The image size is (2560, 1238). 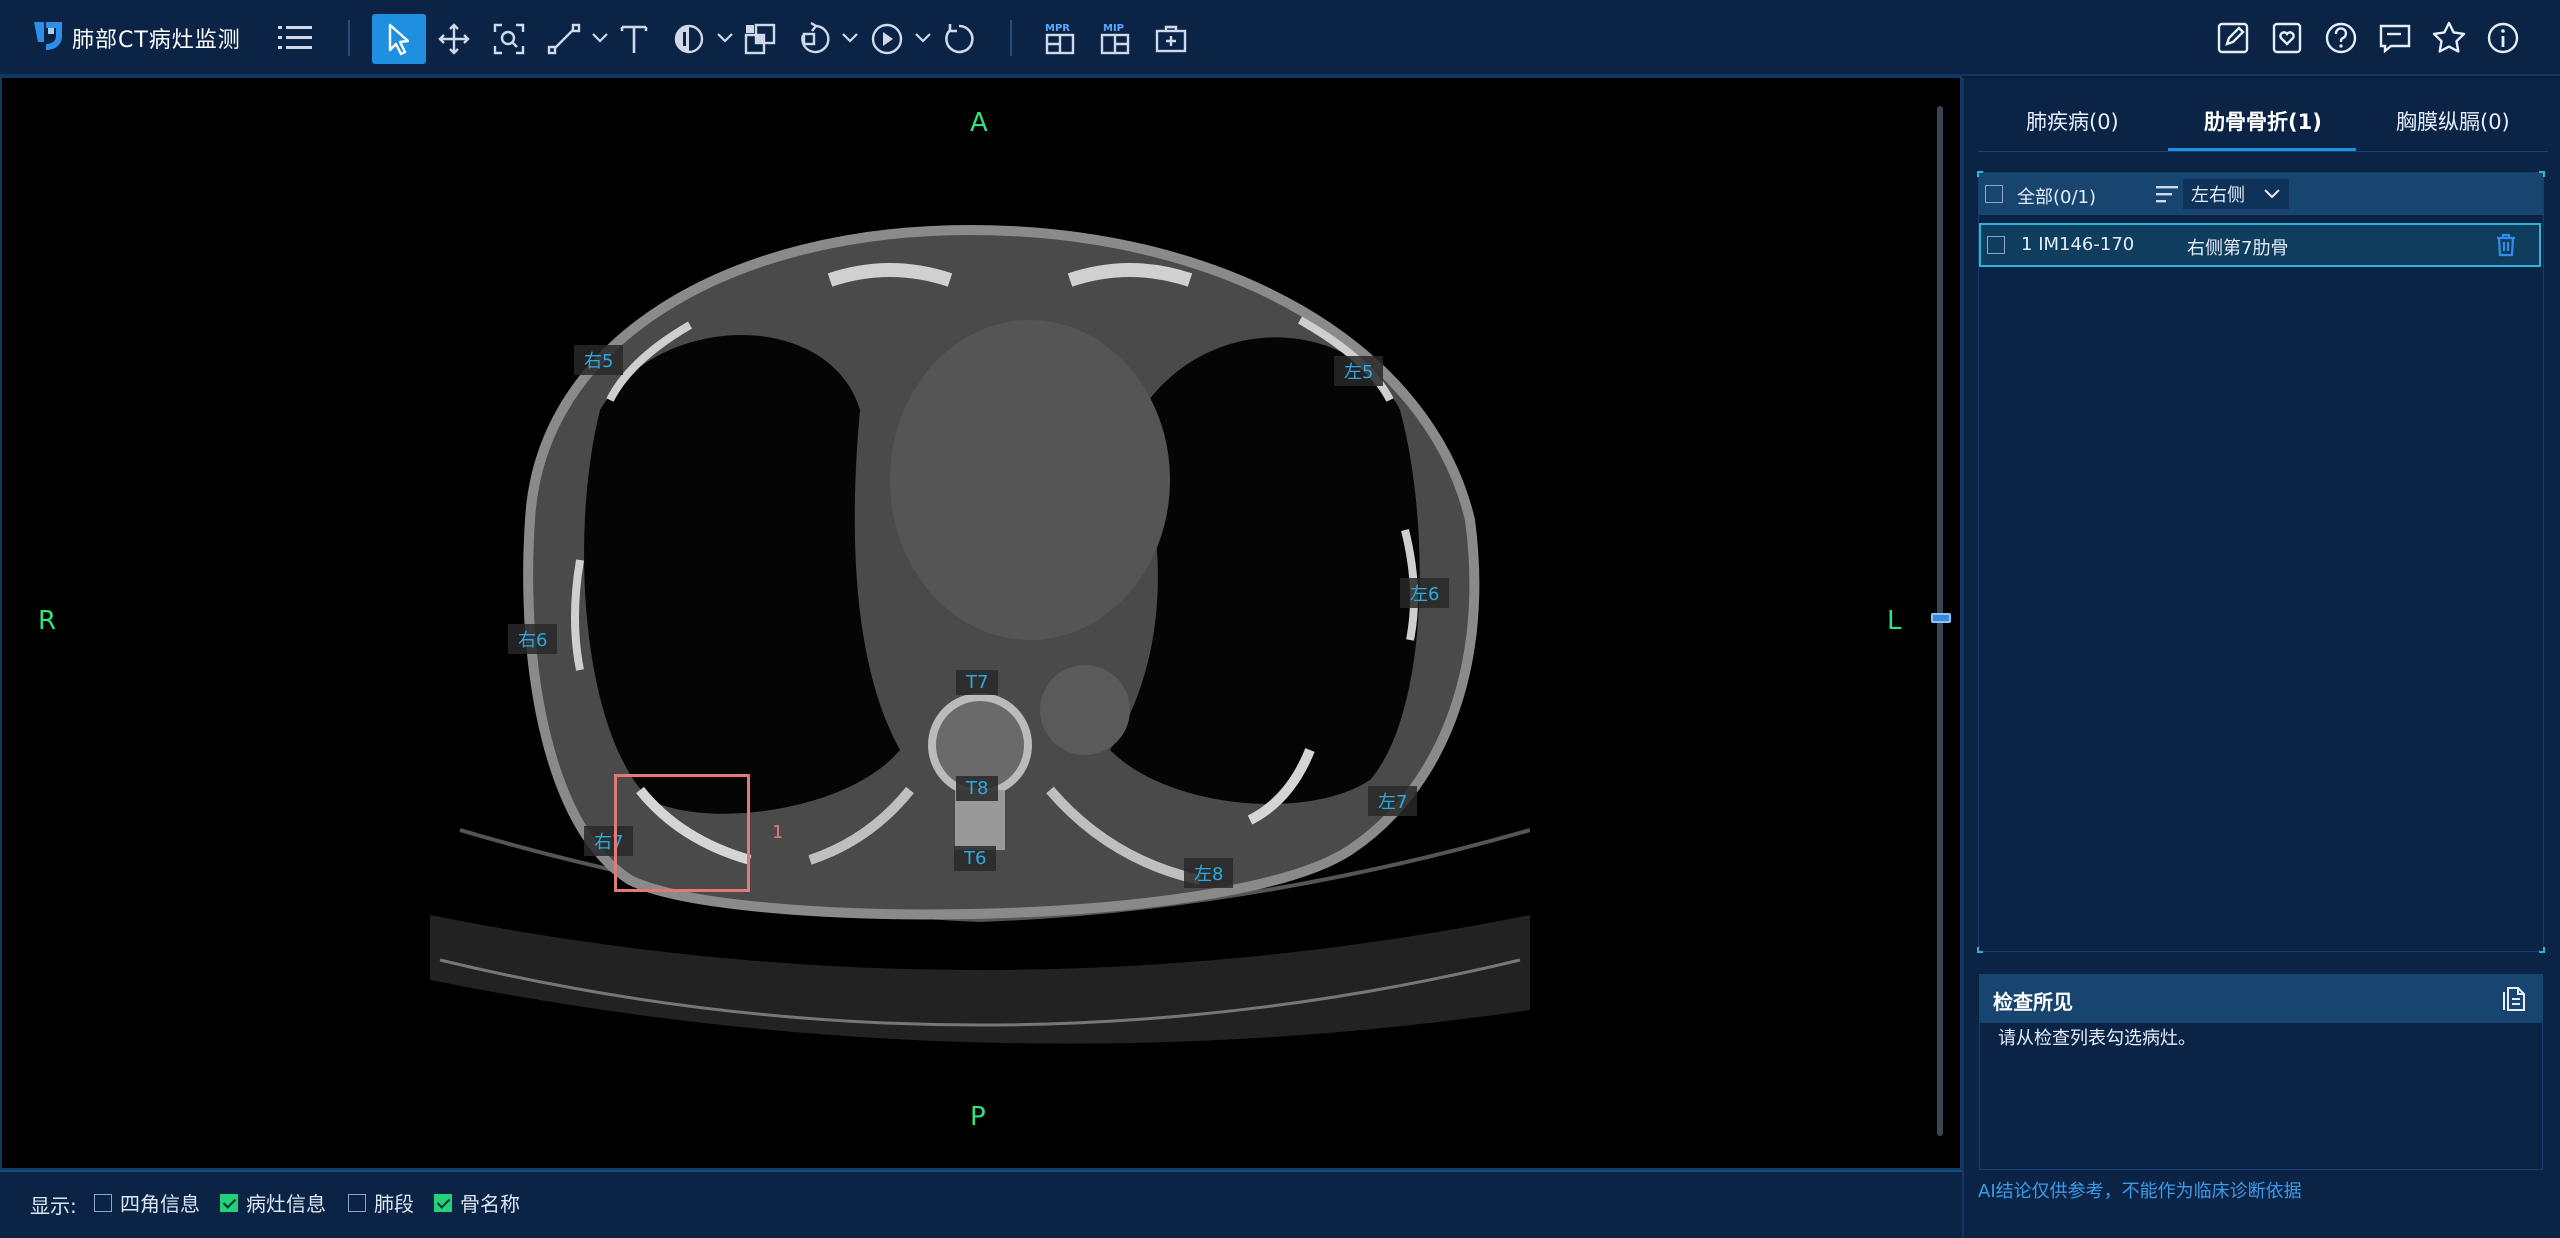 I want to click on option-lung-segment: 肺段, so click(x=381, y=1202).